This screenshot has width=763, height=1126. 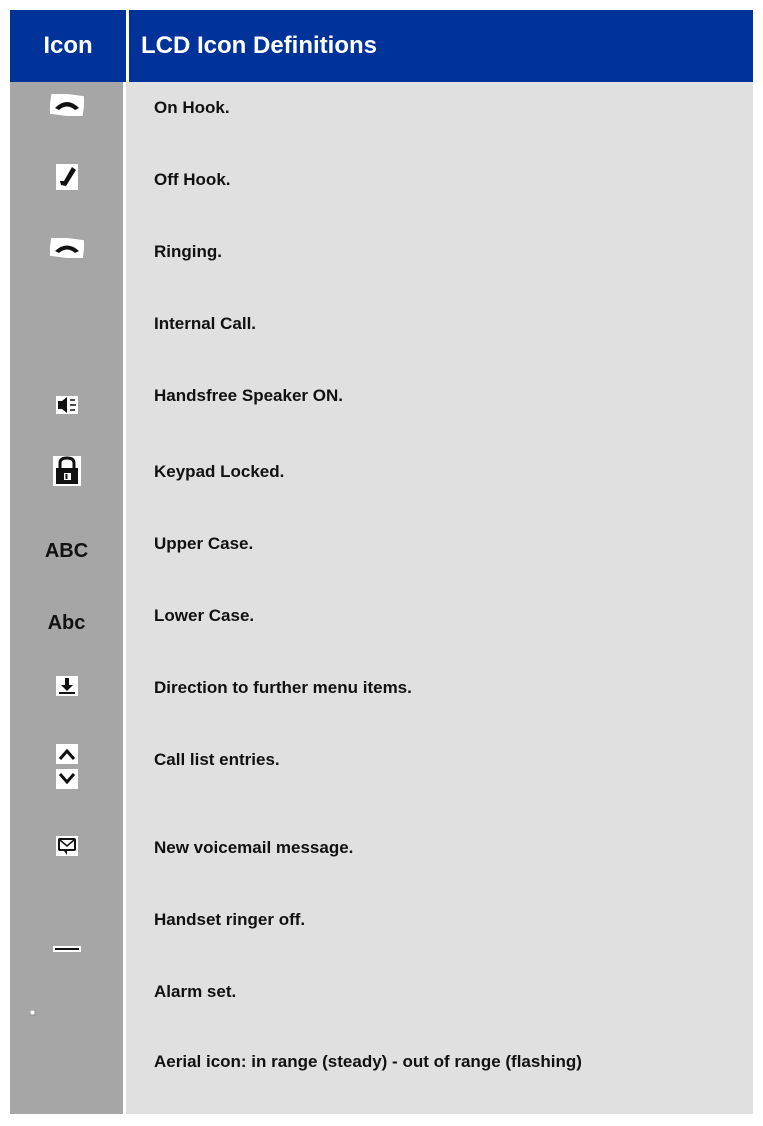 I want to click on table-row: Off Hook., so click(x=381, y=190).